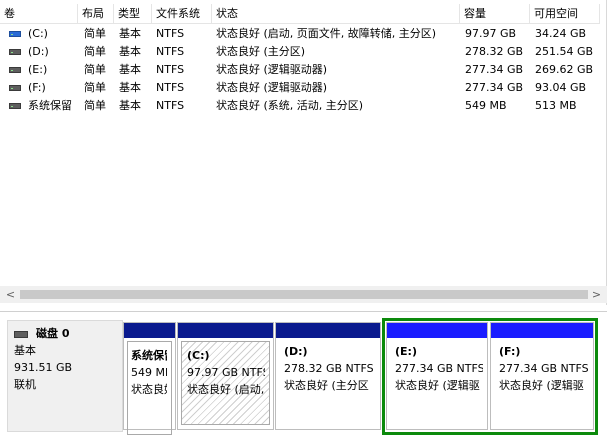  What do you see at coordinates (564, 51) in the screenshot?
I see `volume-free-space: 251.54 GB` at bounding box center [564, 51].